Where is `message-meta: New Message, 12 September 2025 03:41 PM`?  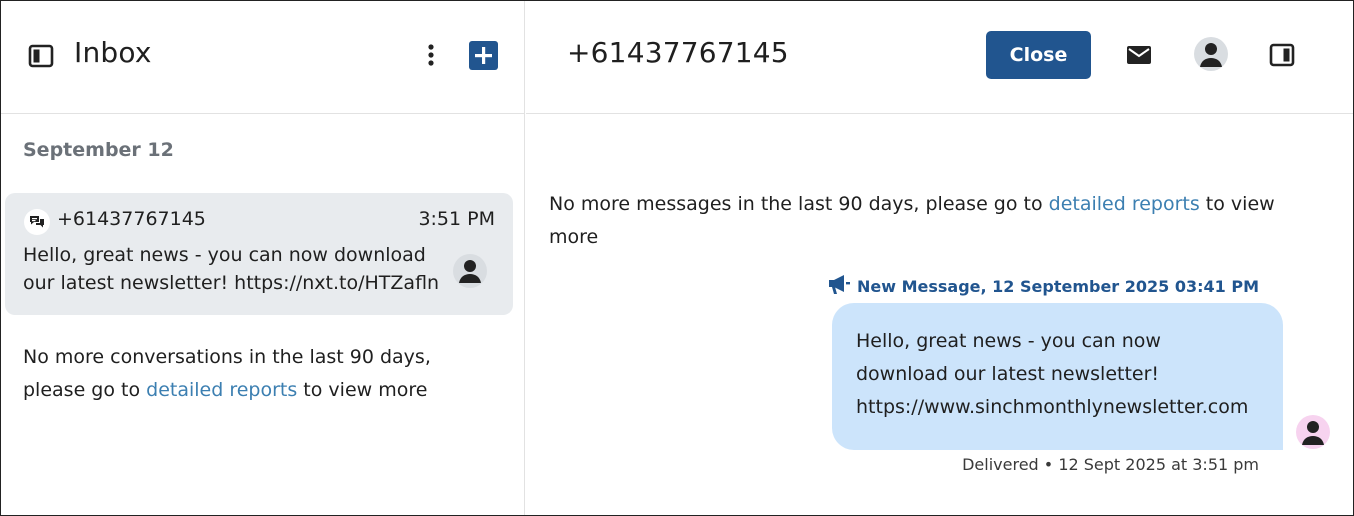
message-meta: New Message, 12 September 2025 03:41 PM is located at coordinates (1043, 286).